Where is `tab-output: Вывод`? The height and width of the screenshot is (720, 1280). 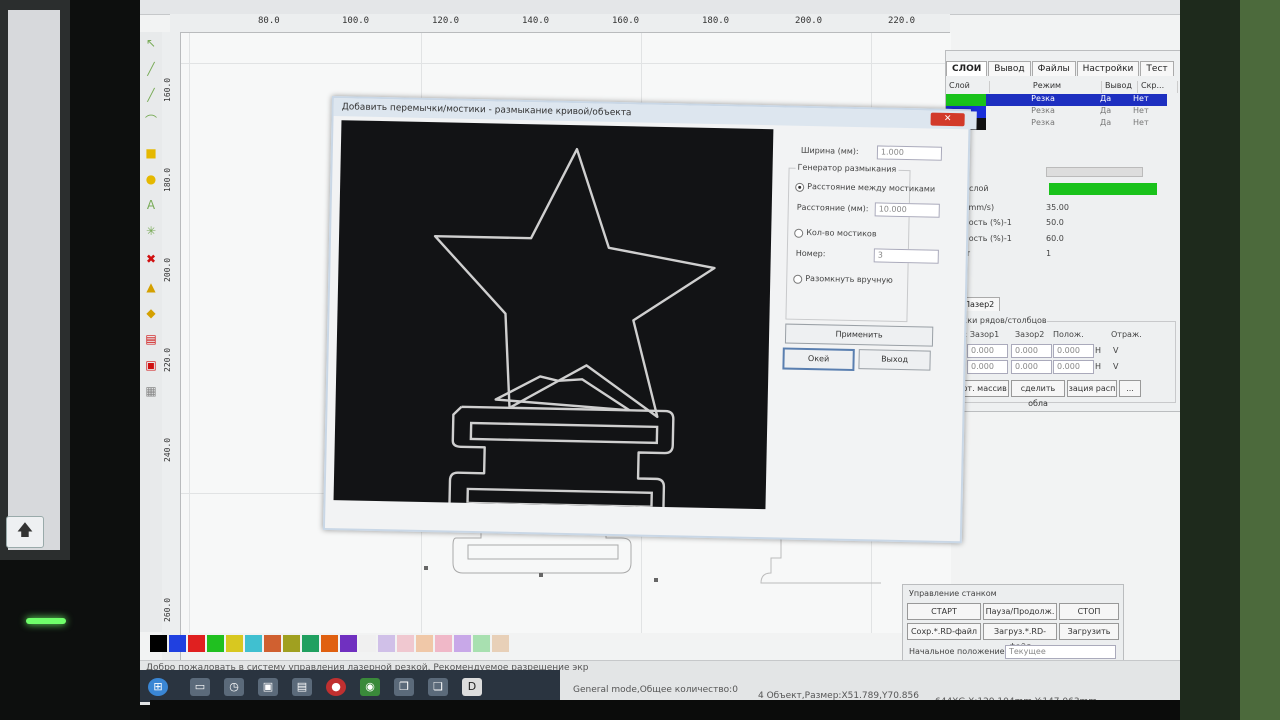 tab-output: Вывод is located at coordinates (1009, 68).